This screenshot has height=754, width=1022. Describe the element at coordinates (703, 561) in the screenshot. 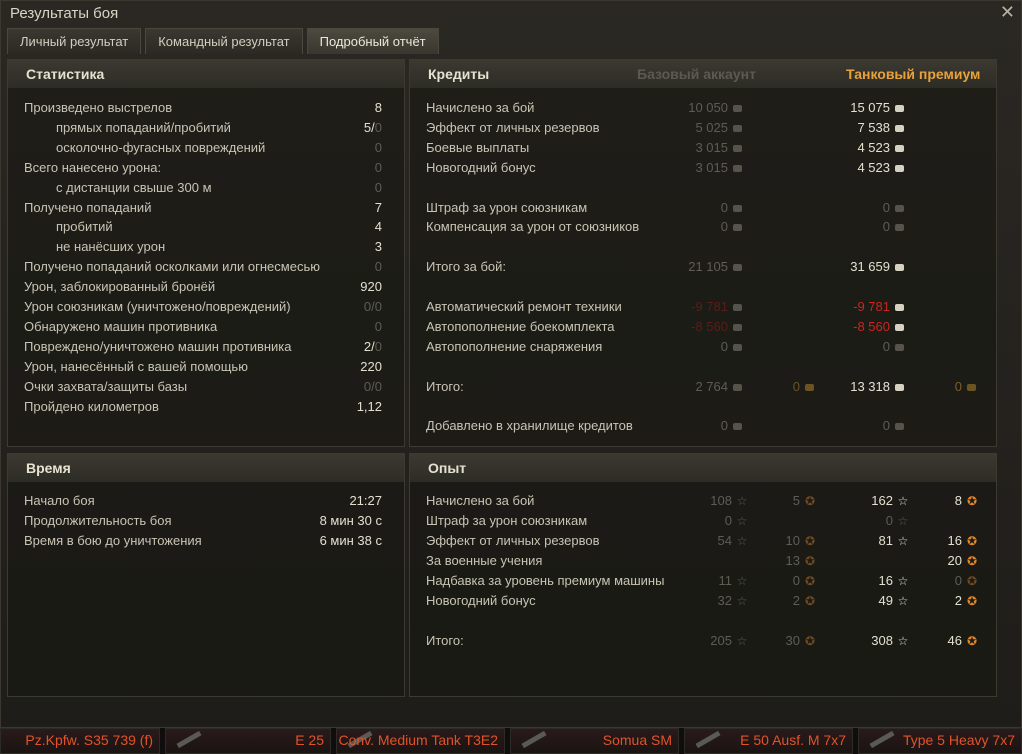

I see `experience-row: За военные учения 13 ✪ 20 ✪` at that location.